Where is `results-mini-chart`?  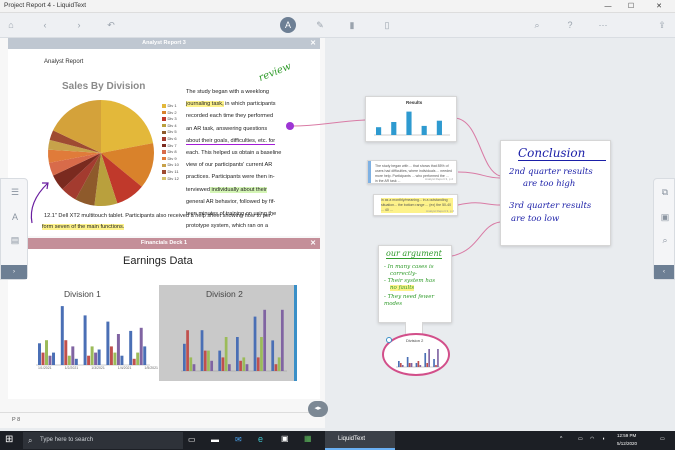
results-mini-chart is located at coordinates (412, 123).